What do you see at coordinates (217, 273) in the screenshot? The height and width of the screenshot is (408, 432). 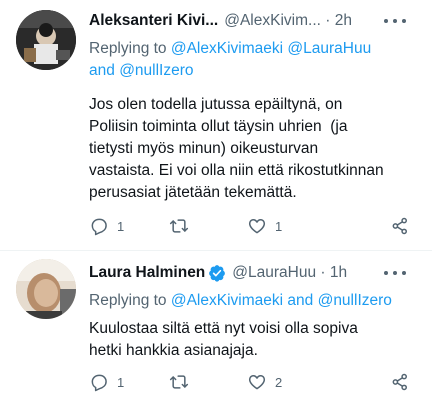 I see `verified-badge-icon` at bounding box center [217, 273].